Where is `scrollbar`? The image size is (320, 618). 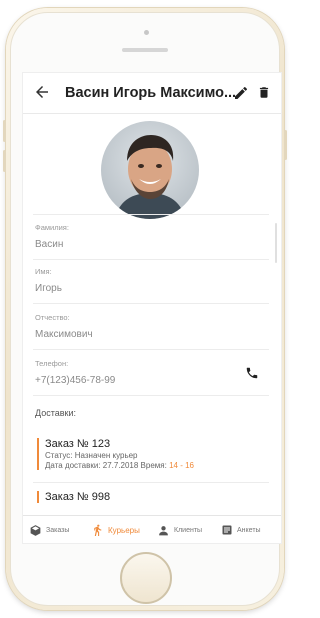 scrollbar is located at coordinates (276, 243).